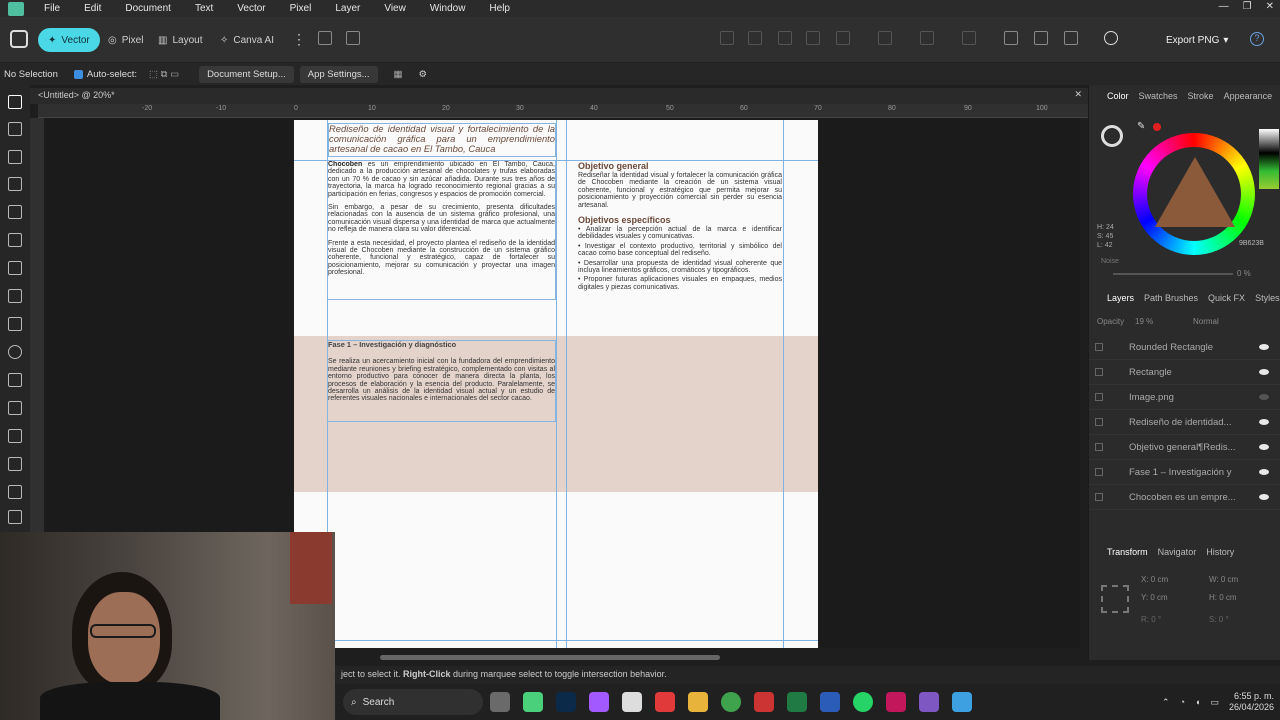 The height and width of the screenshot is (720, 1280). I want to click on export-png-button: Export PNG ▾, so click(1197, 40).